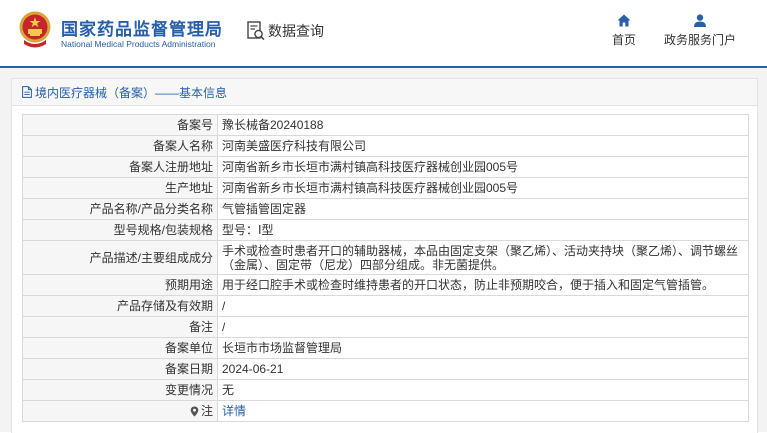 The height and width of the screenshot is (433, 767). What do you see at coordinates (120, 390) in the screenshot?
I see `field-label: 变更情况` at bounding box center [120, 390].